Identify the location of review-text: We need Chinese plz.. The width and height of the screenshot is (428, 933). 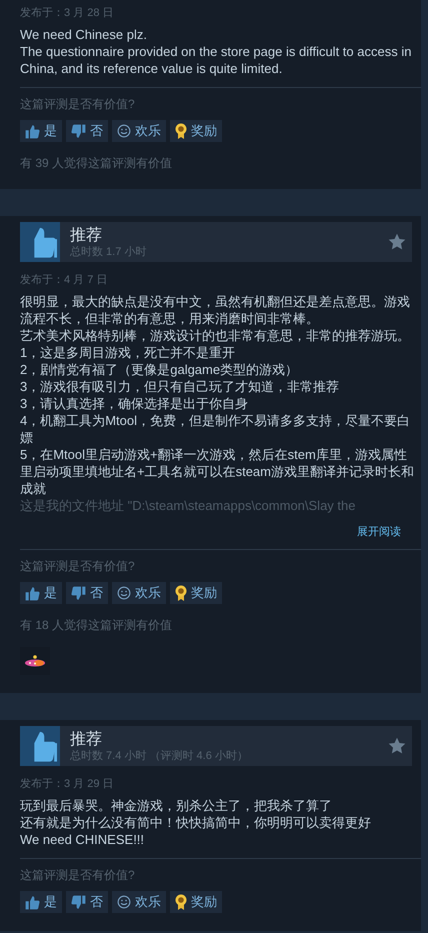
(84, 34).